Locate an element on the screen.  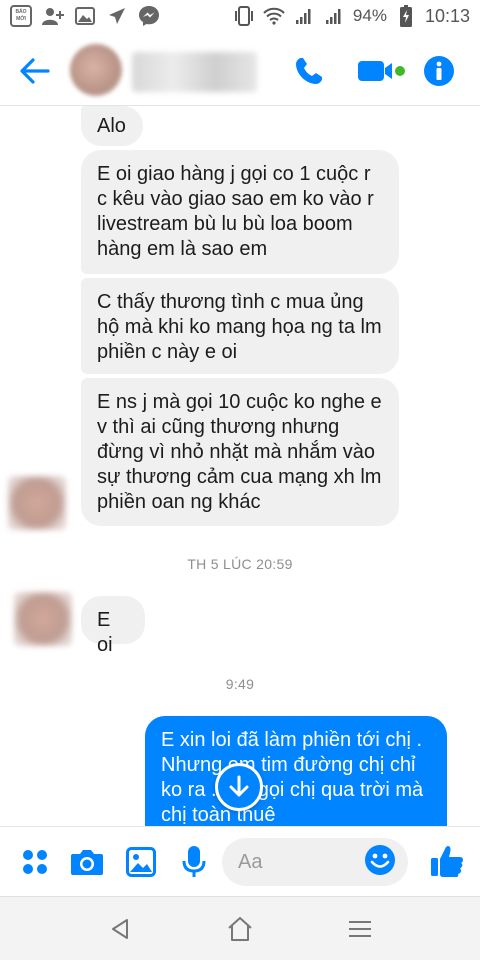
info-button is located at coordinates (439, 71).